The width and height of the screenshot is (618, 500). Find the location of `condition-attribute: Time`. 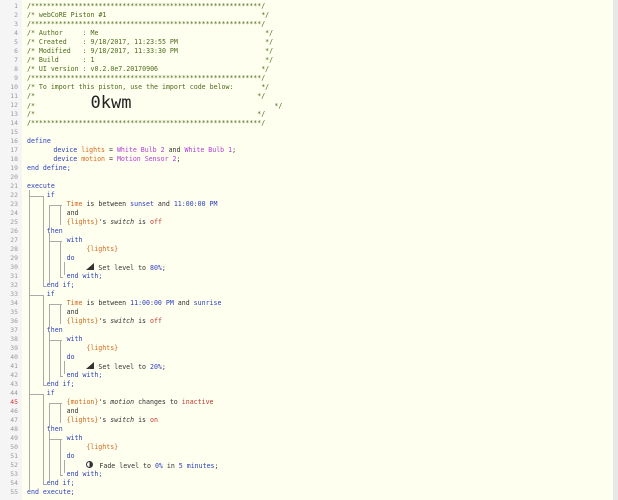

condition-attribute: Time is located at coordinates (74, 303).